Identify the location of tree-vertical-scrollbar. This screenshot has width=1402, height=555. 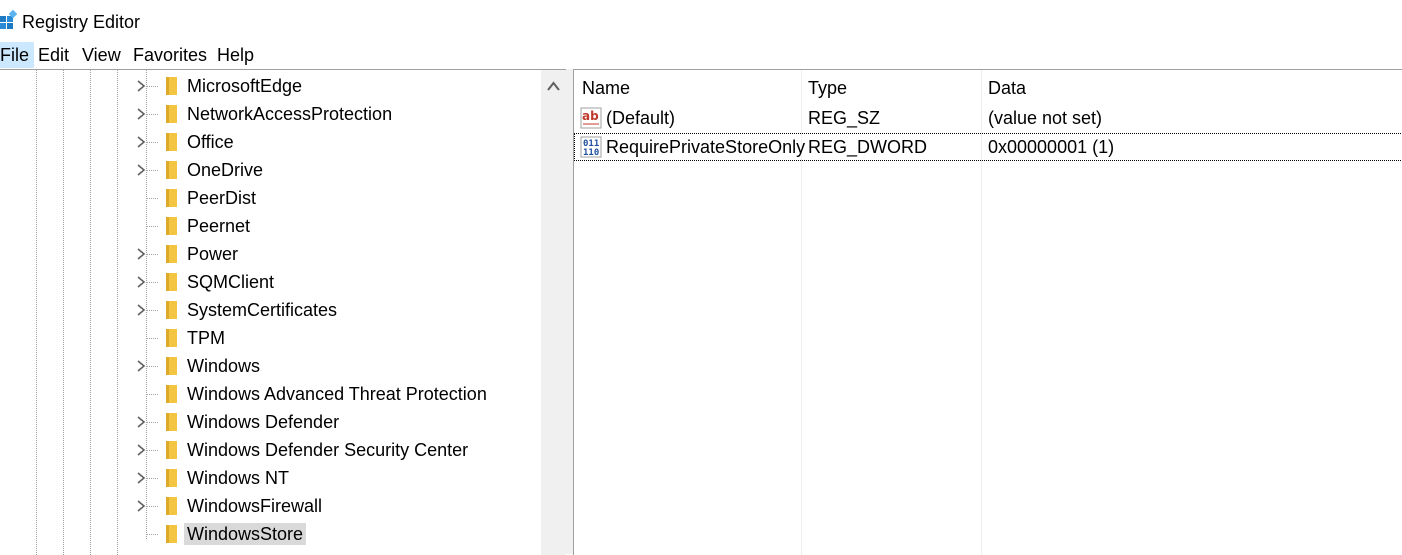
(553, 312).